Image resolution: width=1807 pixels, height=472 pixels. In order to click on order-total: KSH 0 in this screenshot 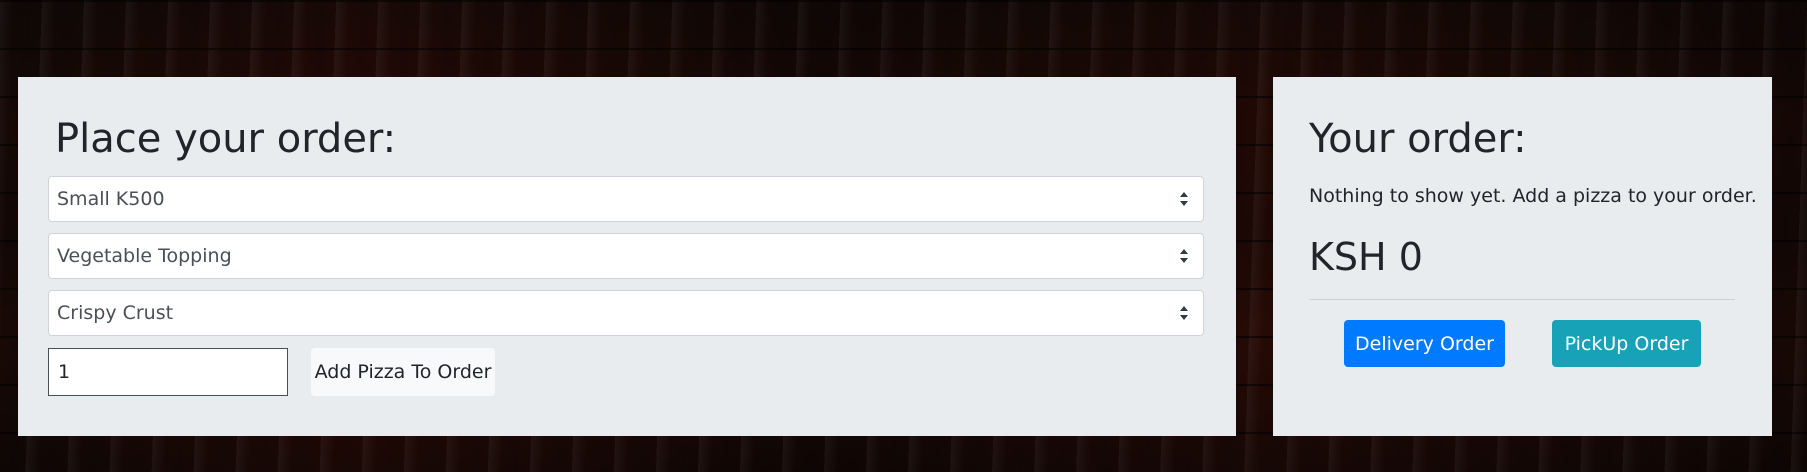, I will do `click(1366, 257)`.